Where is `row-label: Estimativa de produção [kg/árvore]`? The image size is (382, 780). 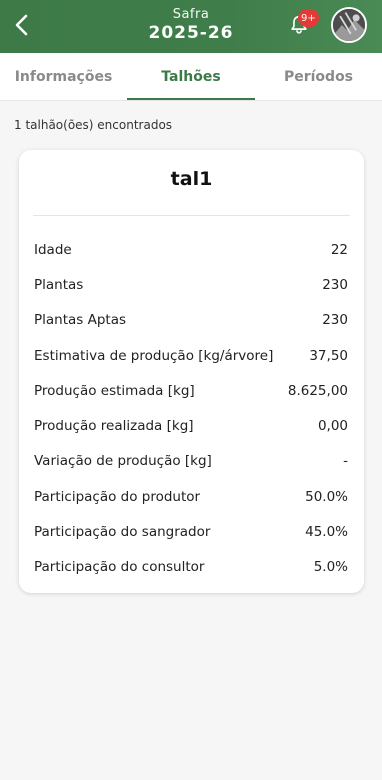
row-label: Estimativa de produção [kg/árvore] is located at coordinates (154, 355).